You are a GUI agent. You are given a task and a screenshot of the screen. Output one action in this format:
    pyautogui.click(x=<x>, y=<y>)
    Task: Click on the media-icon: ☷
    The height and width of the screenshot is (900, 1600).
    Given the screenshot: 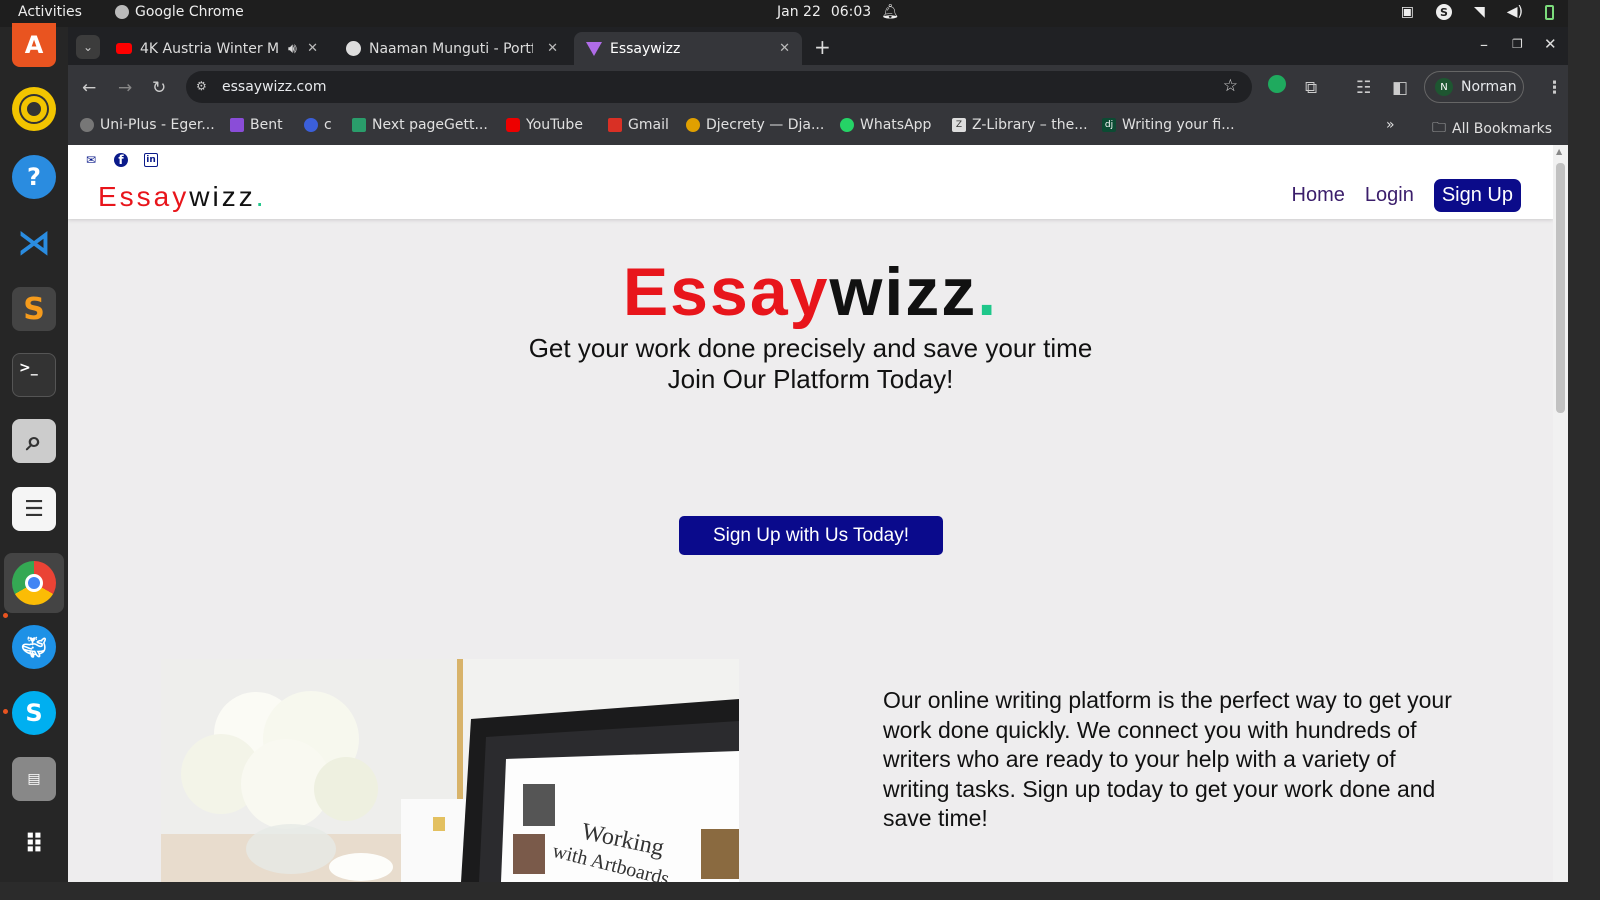 What is the action you would take?
    pyautogui.click(x=1363, y=88)
    